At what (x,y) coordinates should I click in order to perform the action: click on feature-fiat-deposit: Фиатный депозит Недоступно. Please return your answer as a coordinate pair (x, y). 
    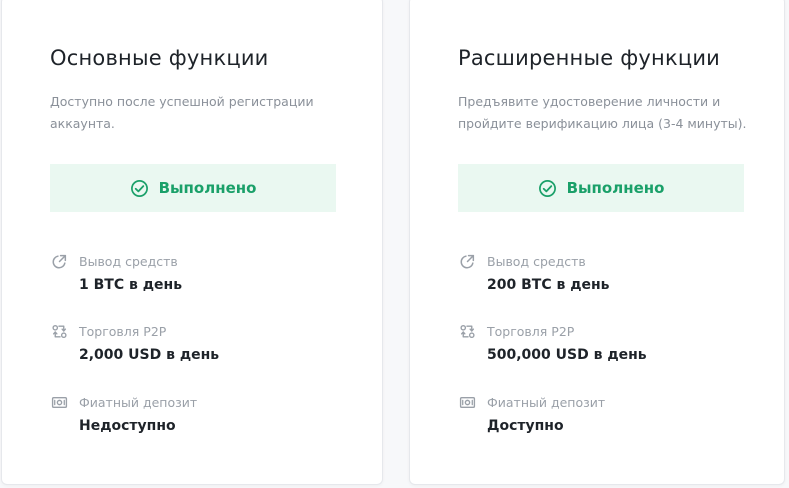
    Looking at the image, I should click on (124, 414).